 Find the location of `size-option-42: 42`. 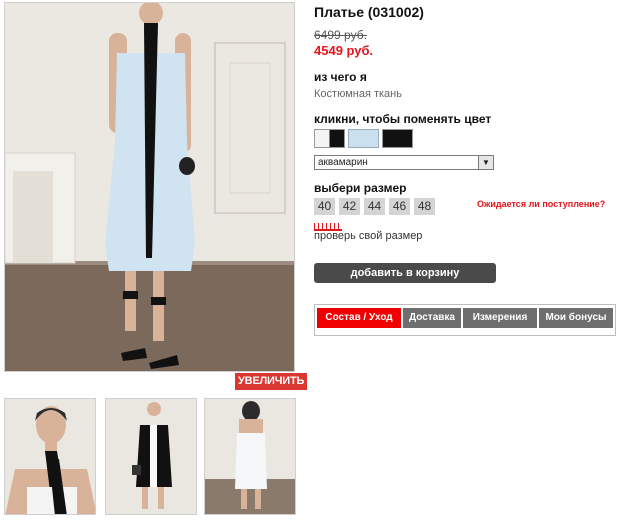

size-option-42: 42 is located at coordinates (349, 206).